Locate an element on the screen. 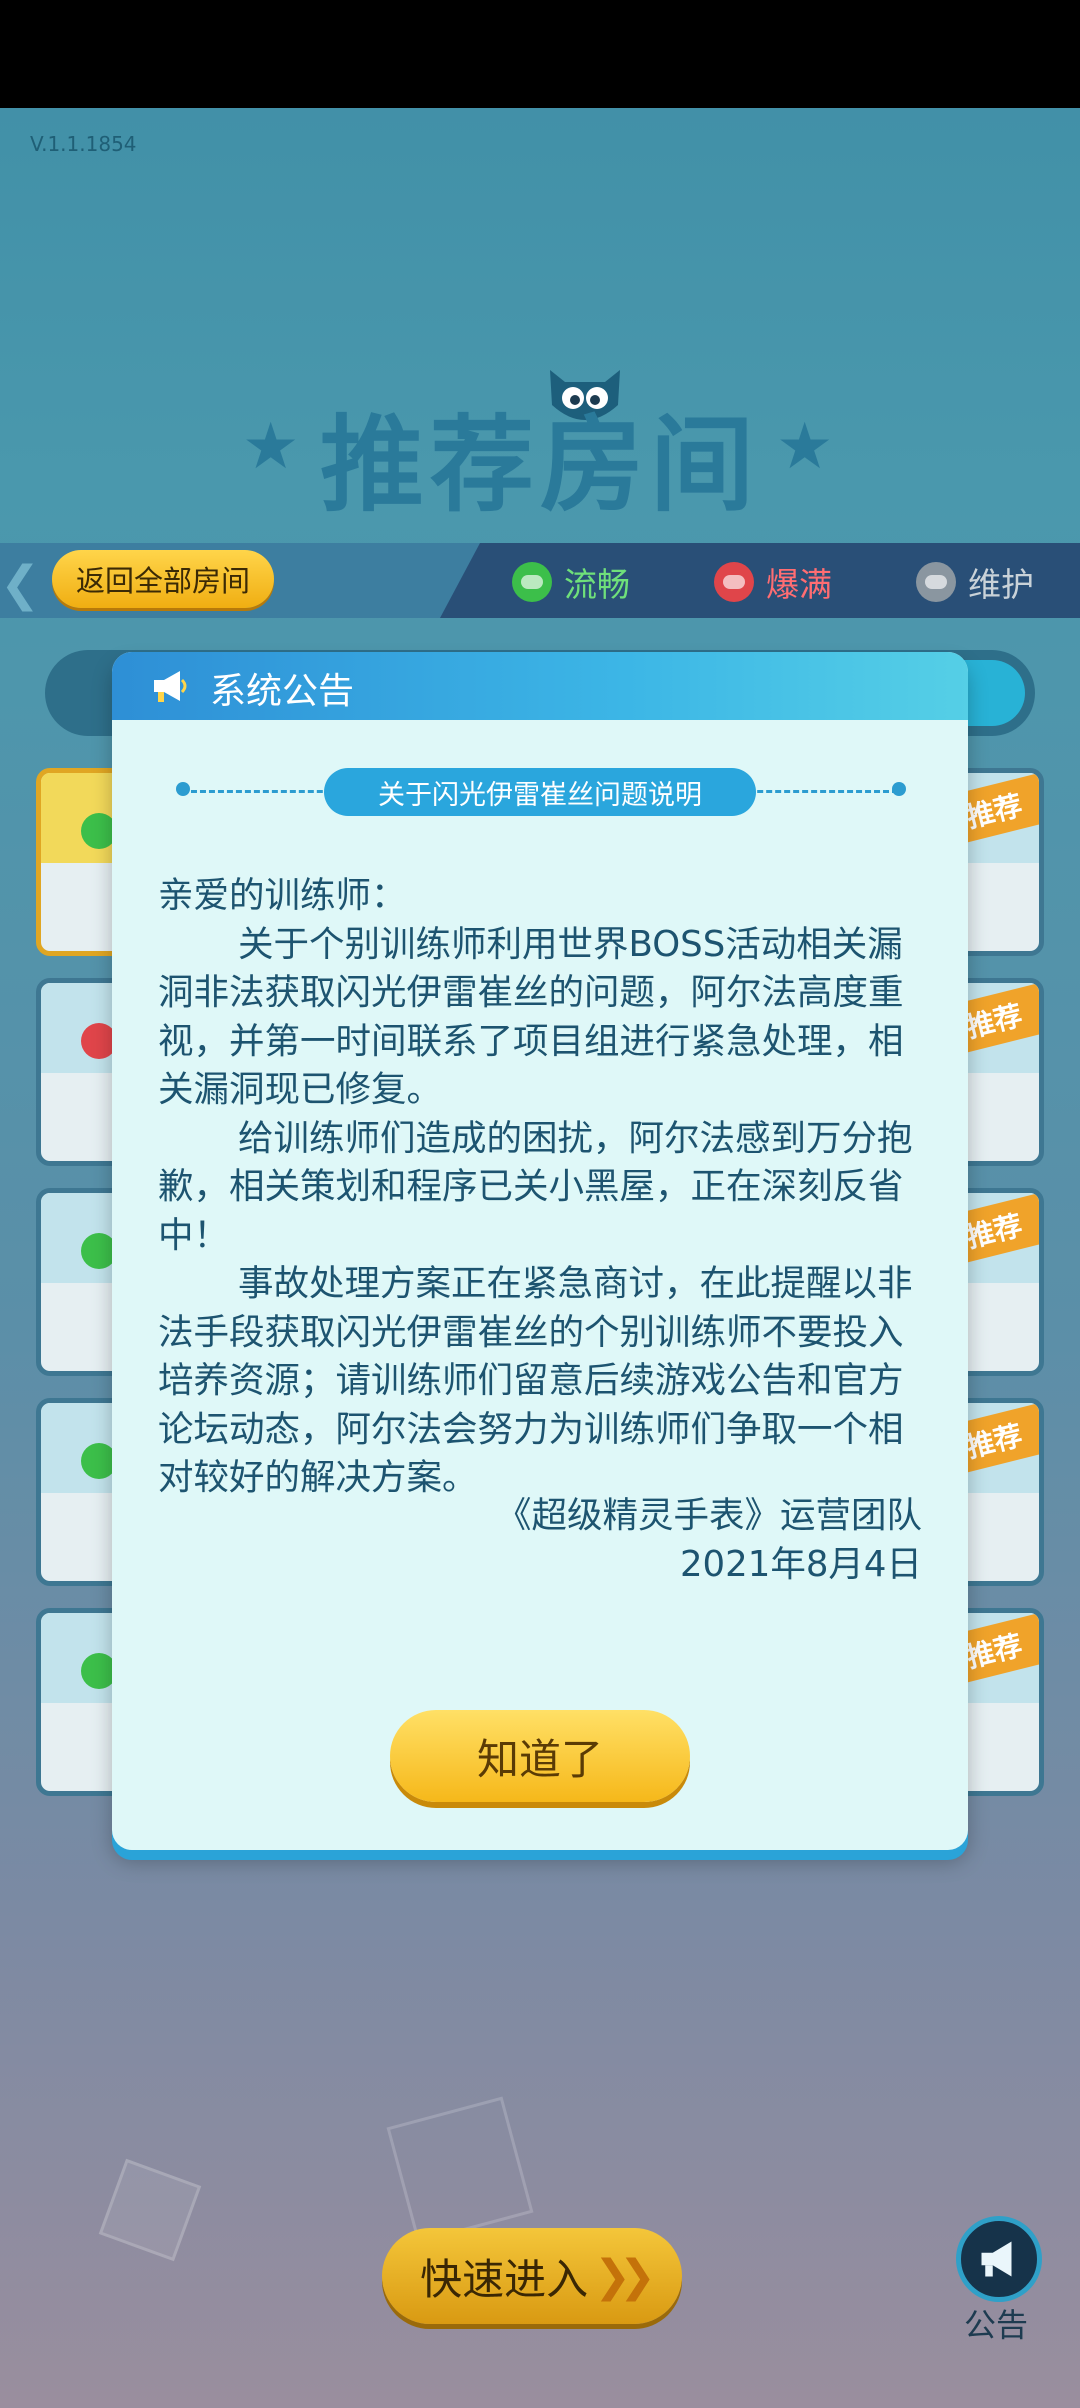 This screenshot has width=1080, height=2408. legend-label: 爆满 is located at coordinates (799, 584).